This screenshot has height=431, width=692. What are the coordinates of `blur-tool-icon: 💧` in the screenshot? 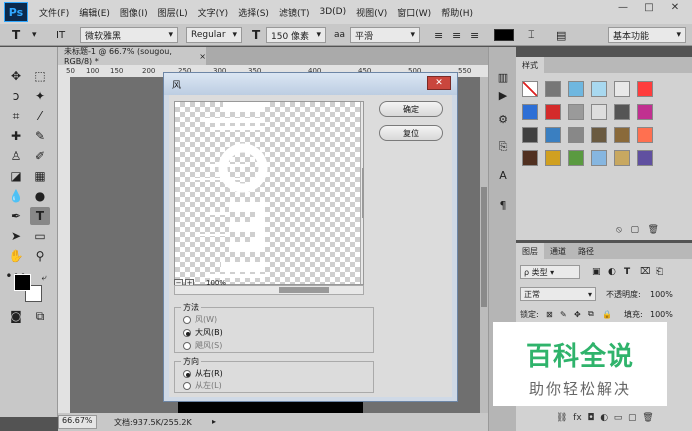 It's located at (16, 196).